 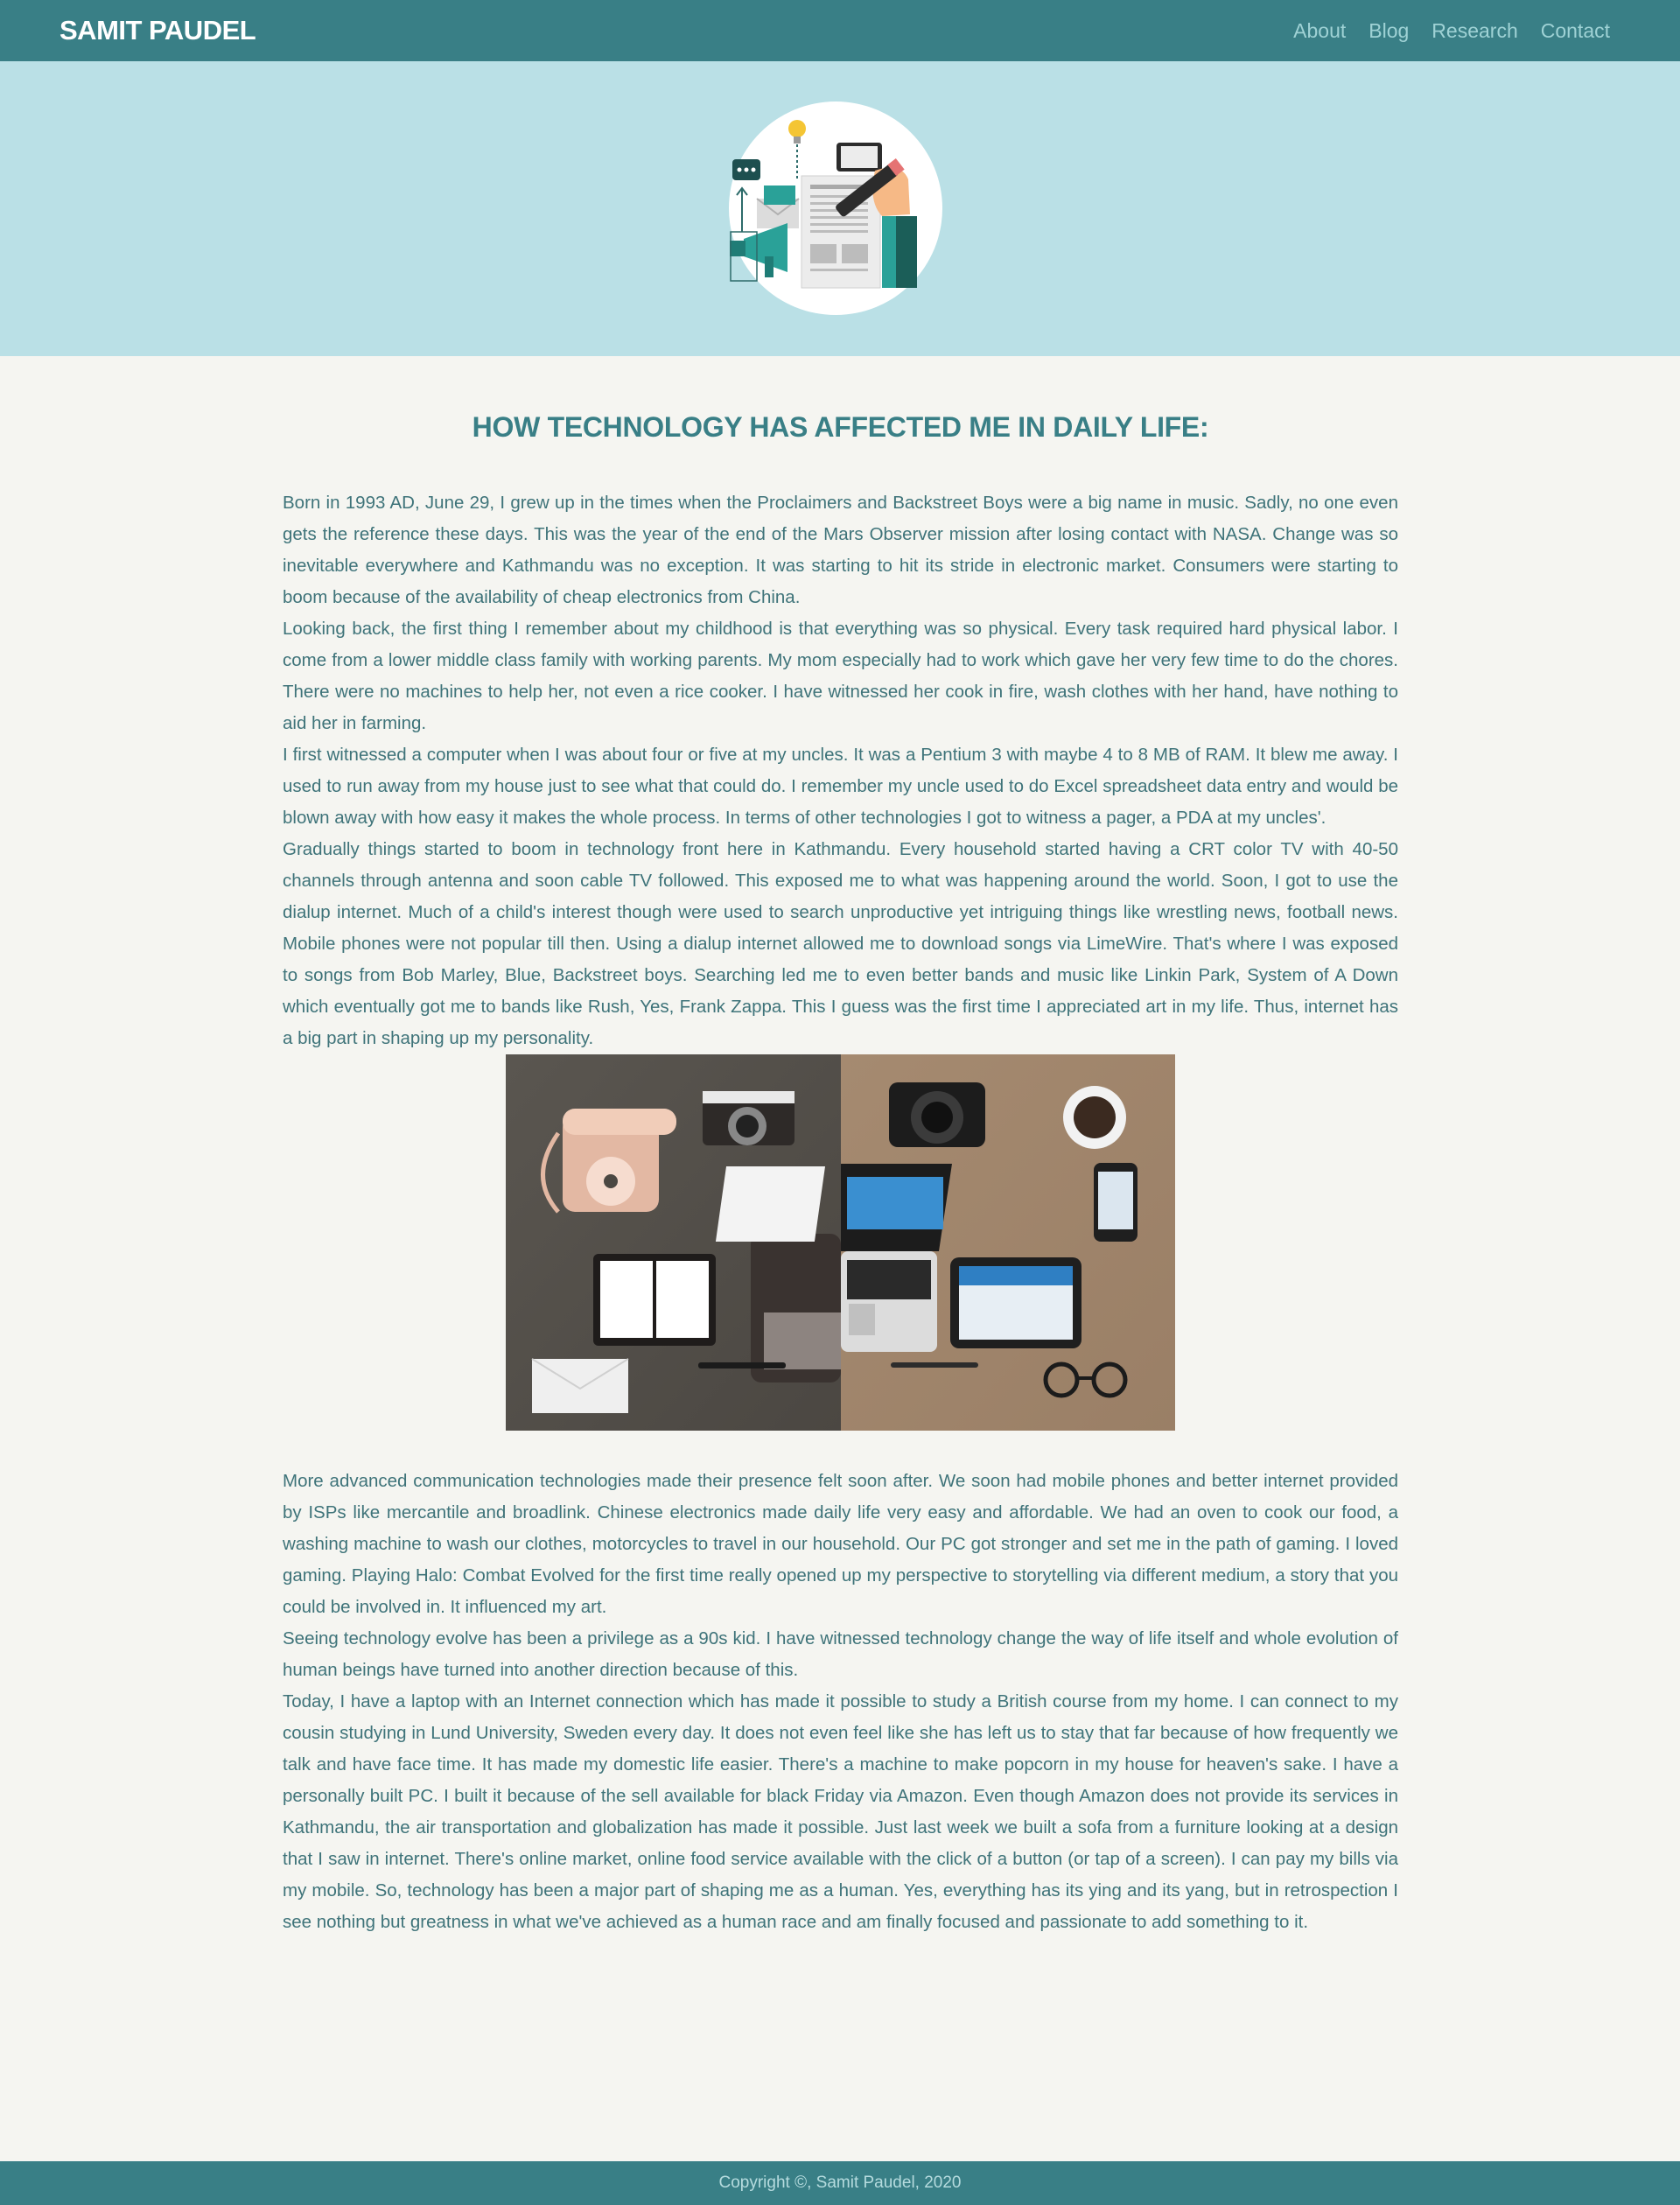 I want to click on nav-links: About Blog Research Contact, so click(x=1451, y=31).